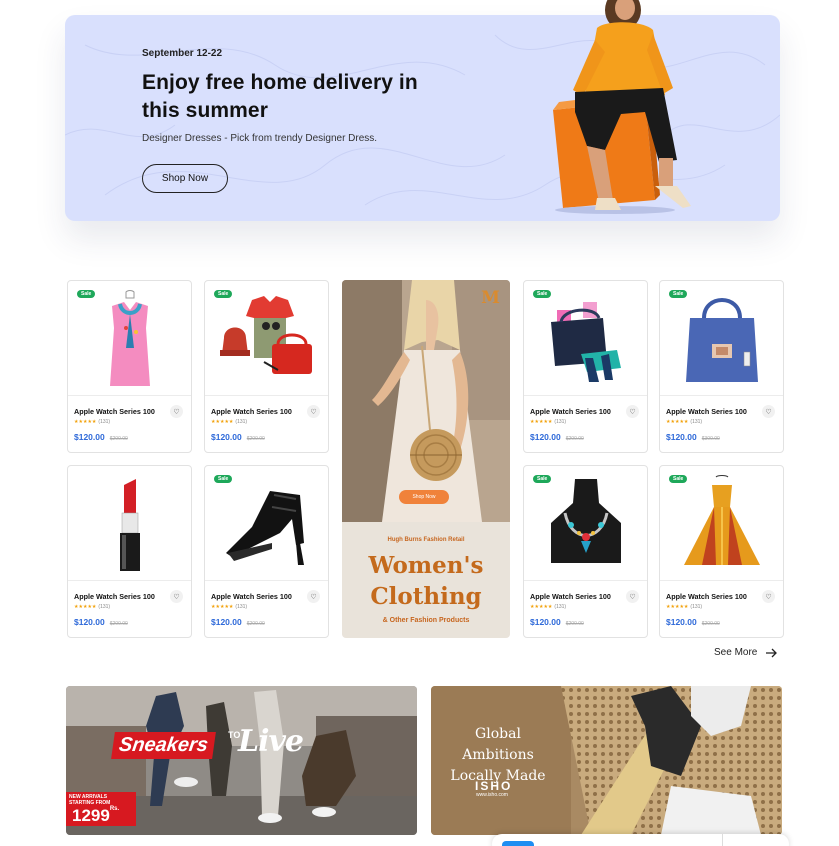 The height and width of the screenshot is (846, 839). I want to click on price: $120.00 $300.00, so click(693, 437).